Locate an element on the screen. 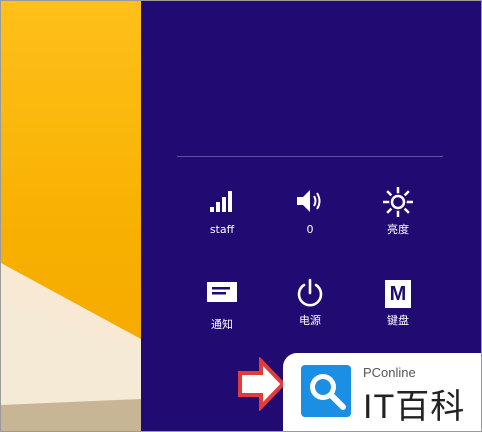 The width and height of the screenshot is (482, 432). network-tile: staff is located at coordinates (222, 212).